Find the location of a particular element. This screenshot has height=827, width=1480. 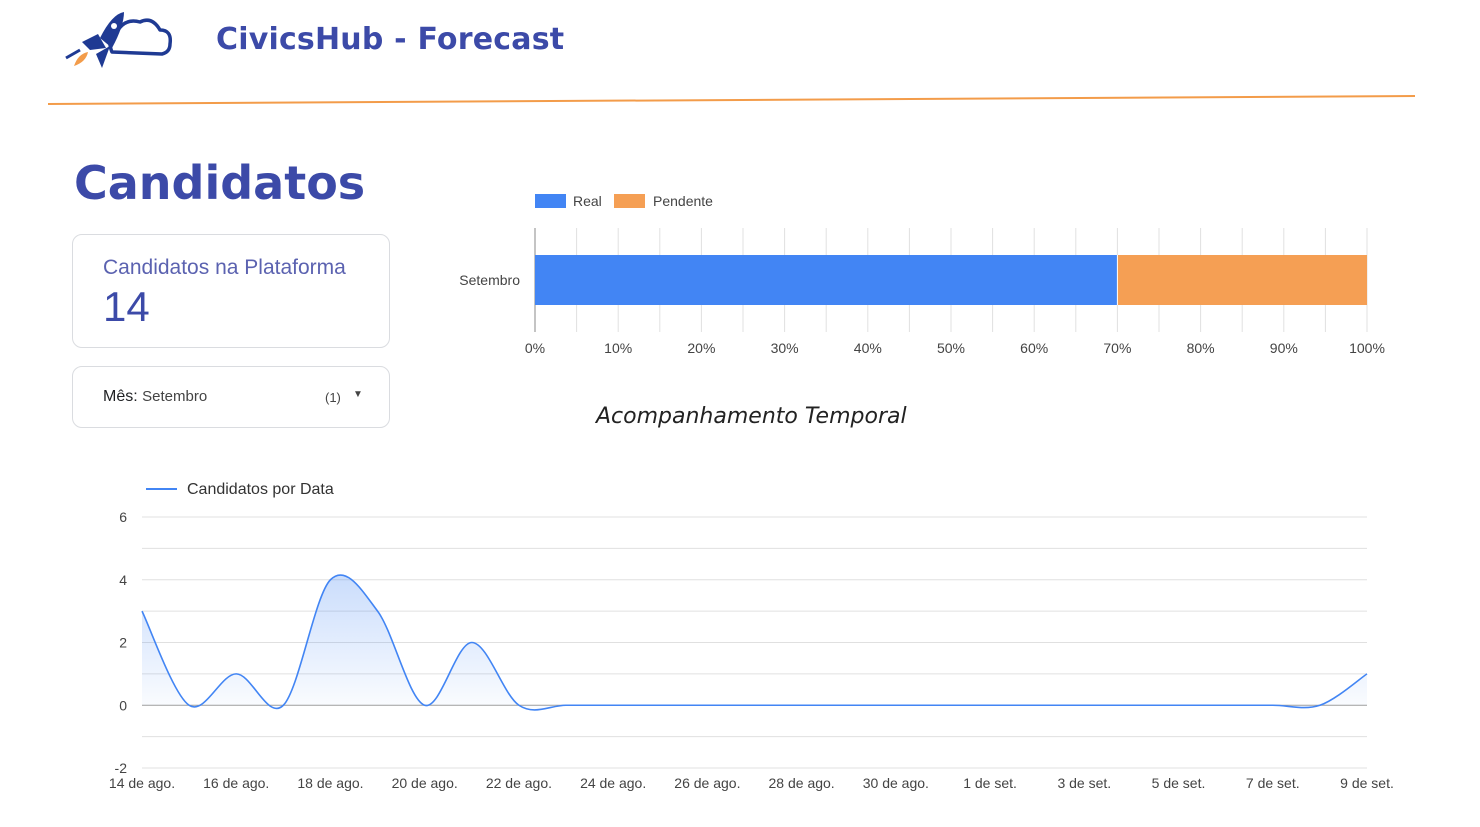

line-y-tick: 6 is located at coordinates (123, 517).